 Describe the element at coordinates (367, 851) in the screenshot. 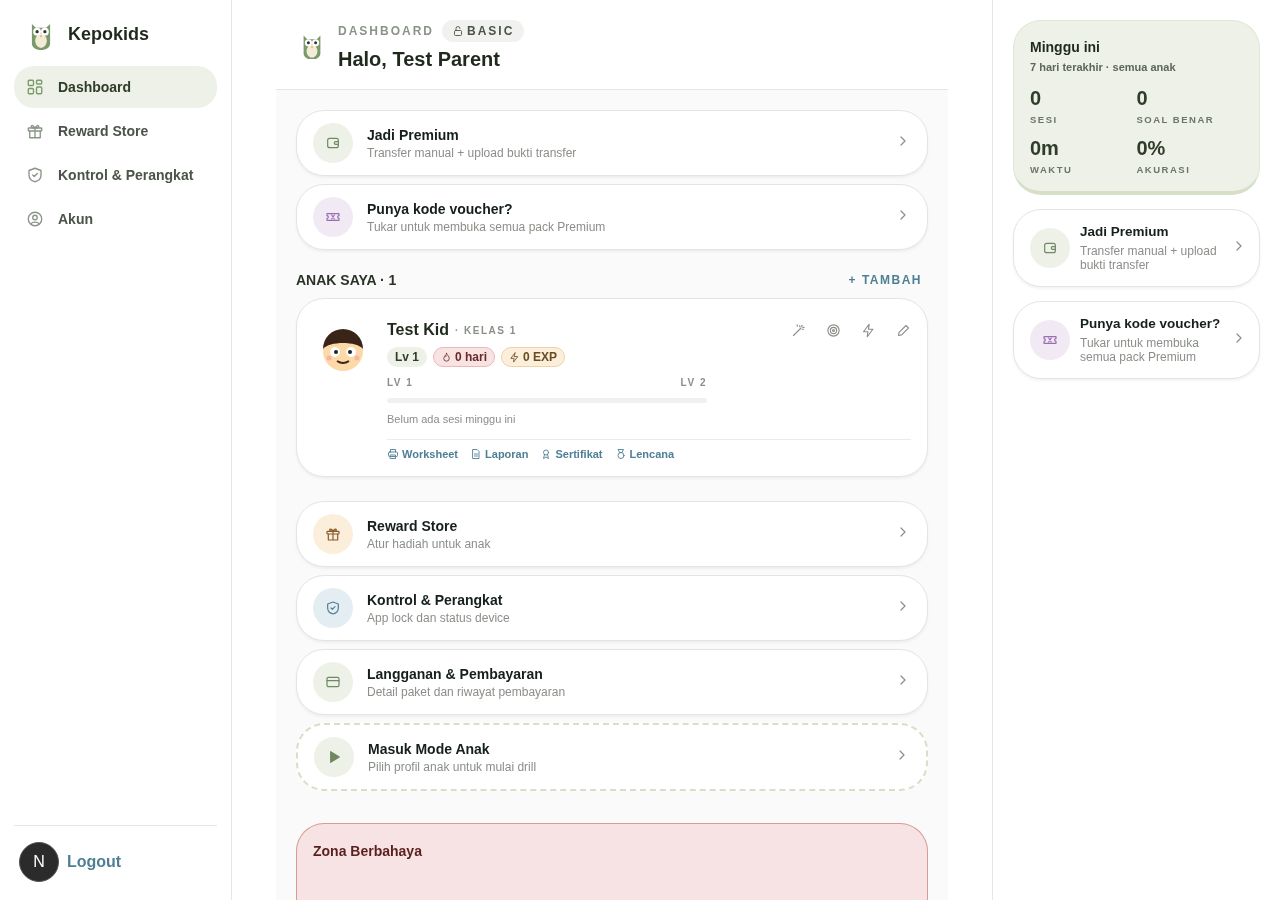

I see `danger-zone-title: Zona Berbahaya` at that location.